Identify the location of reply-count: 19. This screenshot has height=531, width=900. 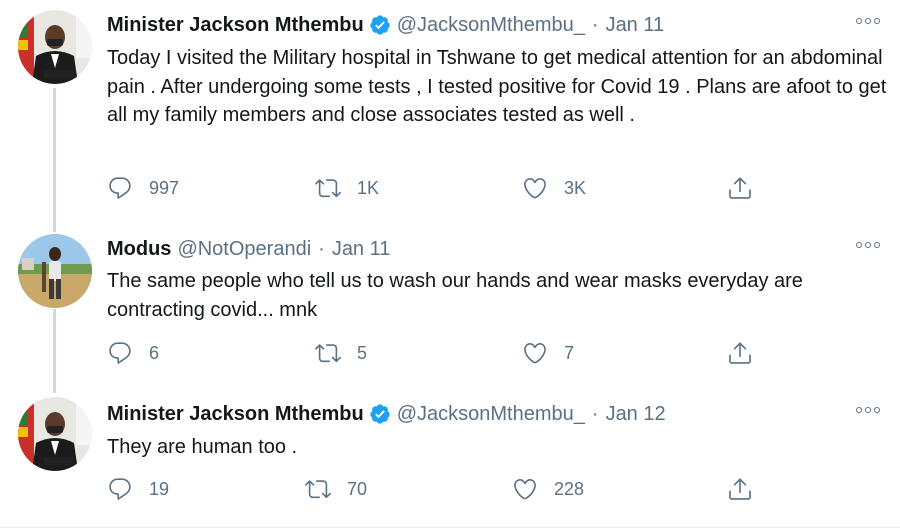
(159, 488).